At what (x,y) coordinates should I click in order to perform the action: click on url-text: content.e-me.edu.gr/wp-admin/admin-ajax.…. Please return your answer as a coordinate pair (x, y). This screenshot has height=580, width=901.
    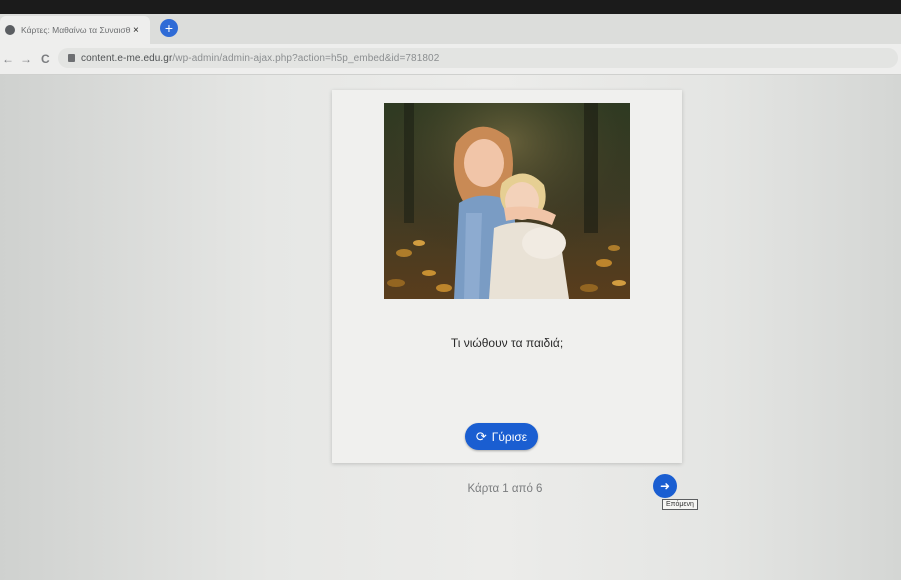
    Looking at the image, I should click on (260, 58).